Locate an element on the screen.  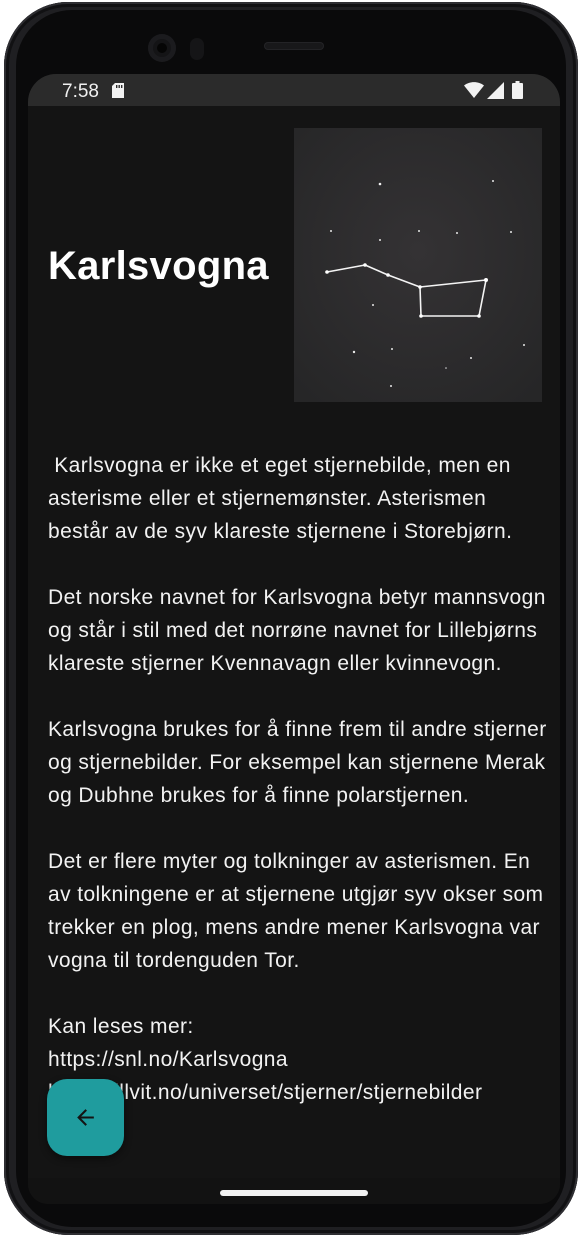
big-dipper-constellation-image is located at coordinates (418, 265).